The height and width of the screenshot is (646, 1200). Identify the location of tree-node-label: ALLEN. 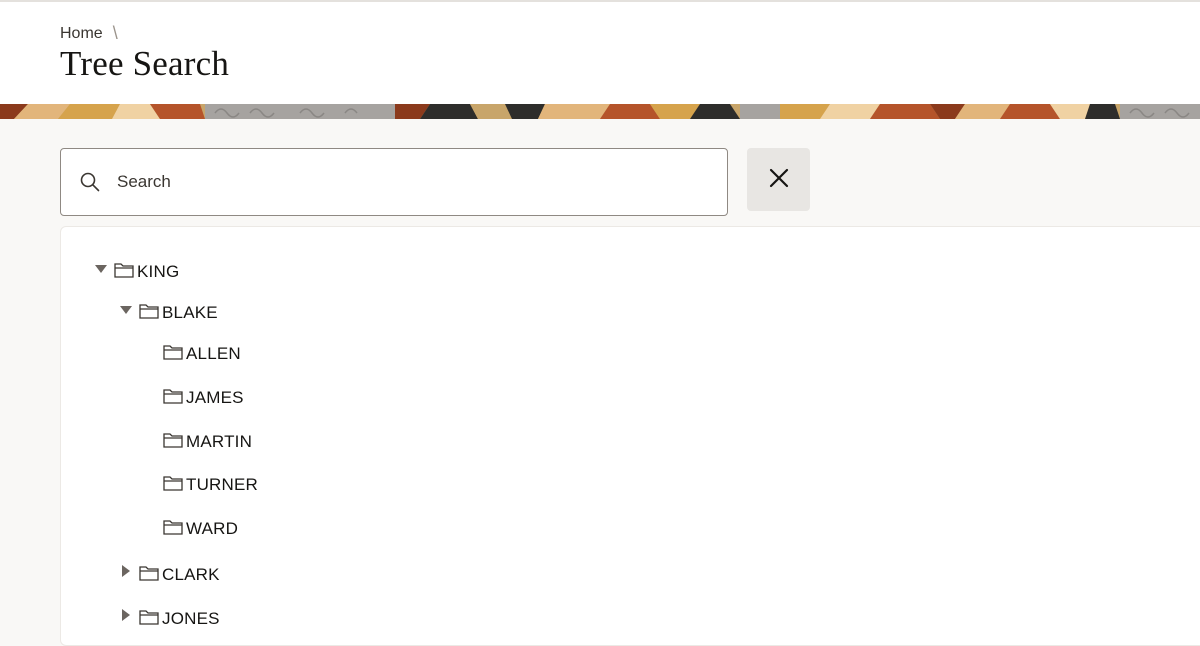
(213, 353).